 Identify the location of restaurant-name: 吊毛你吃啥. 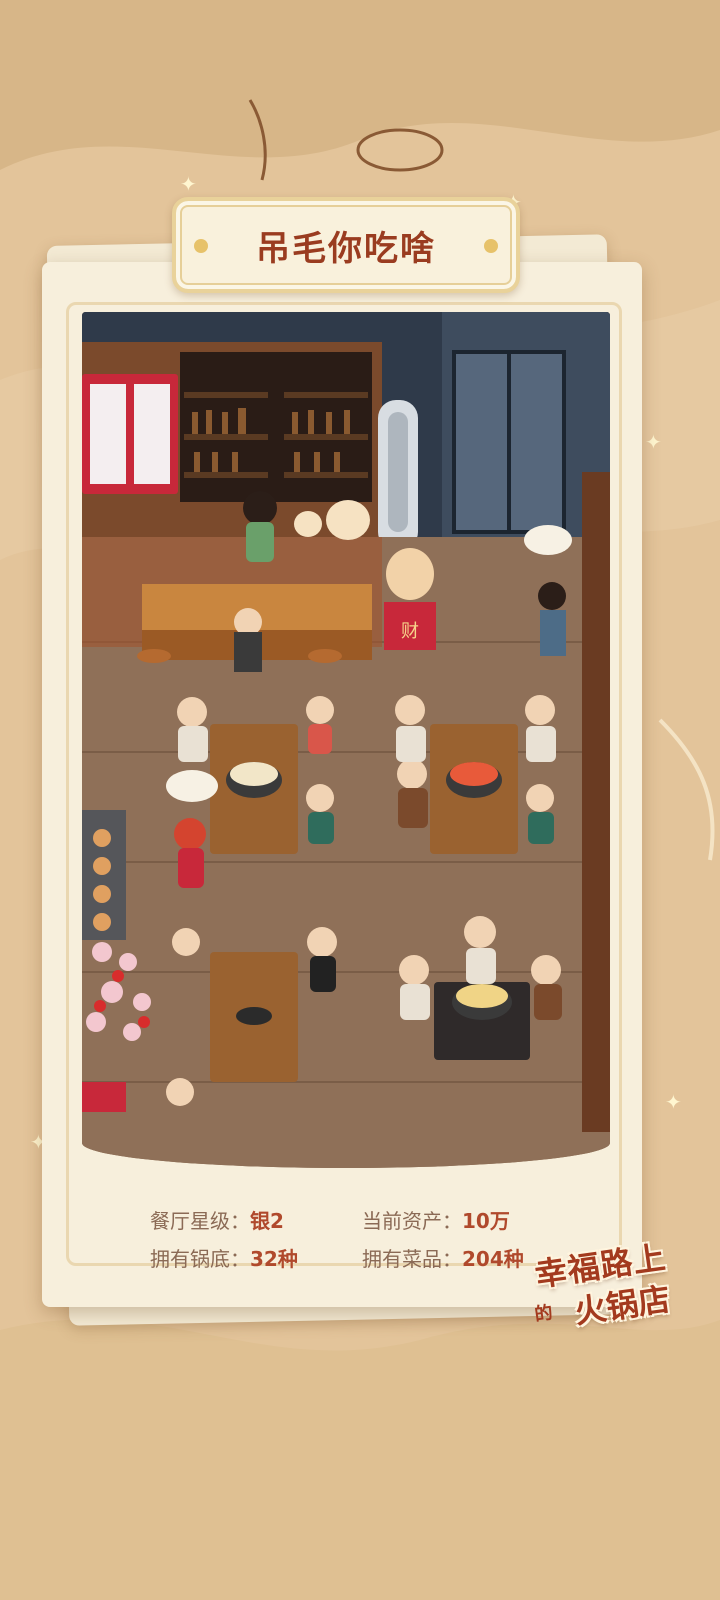
(346, 248).